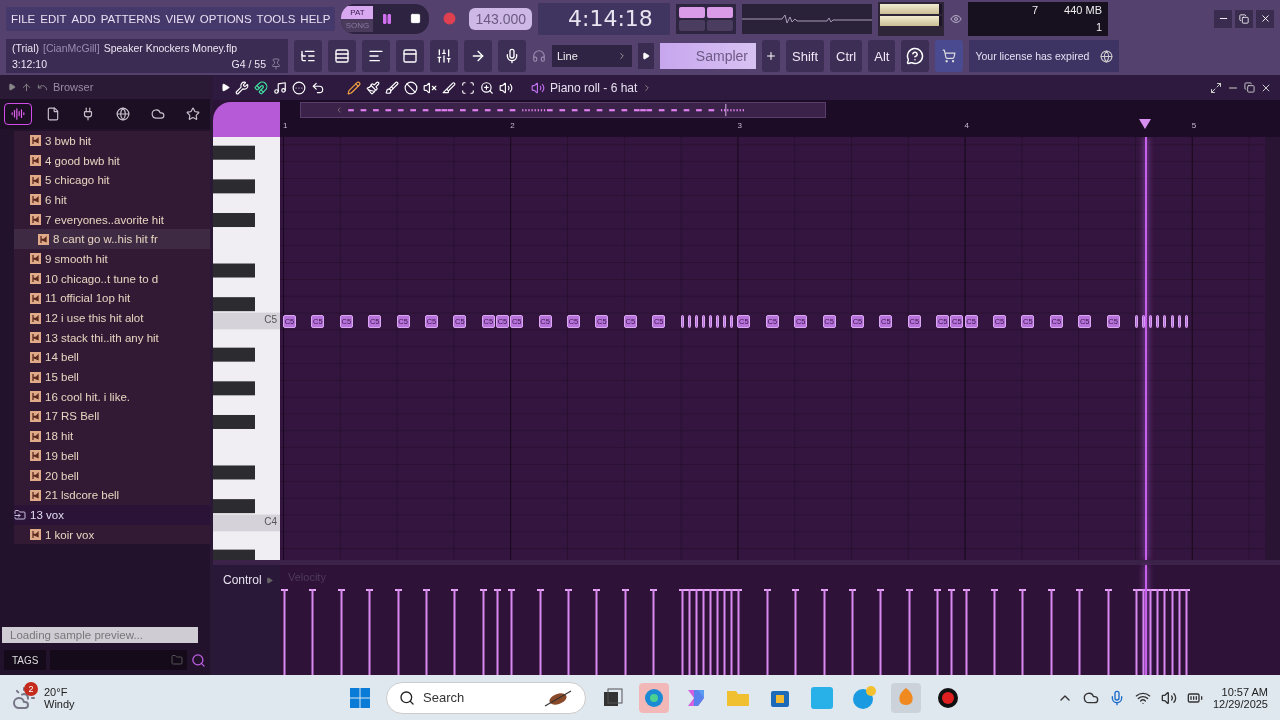 This screenshot has height=720, width=1280. Describe the element at coordinates (373, 87) in the screenshot. I see `brush-icon` at that location.